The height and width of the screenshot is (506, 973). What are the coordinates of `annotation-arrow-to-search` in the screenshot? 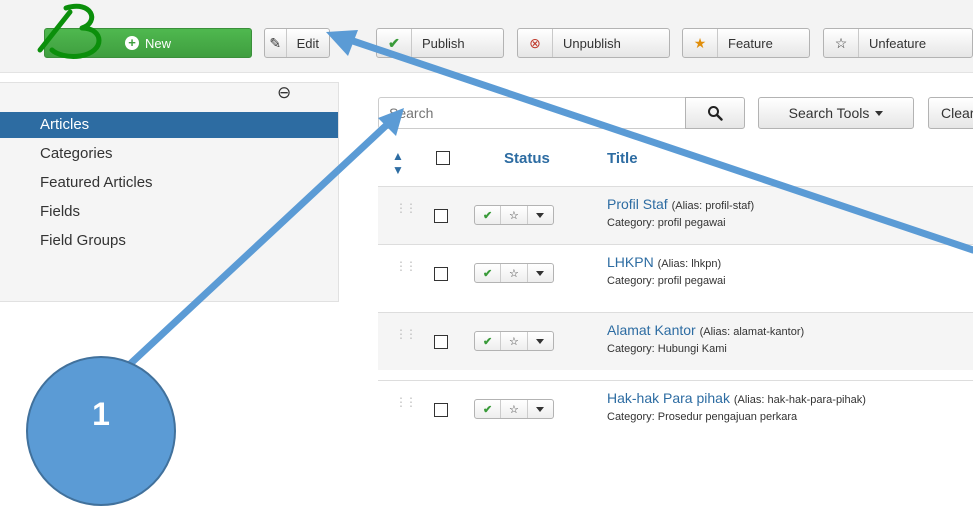 It's located at (264, 239).